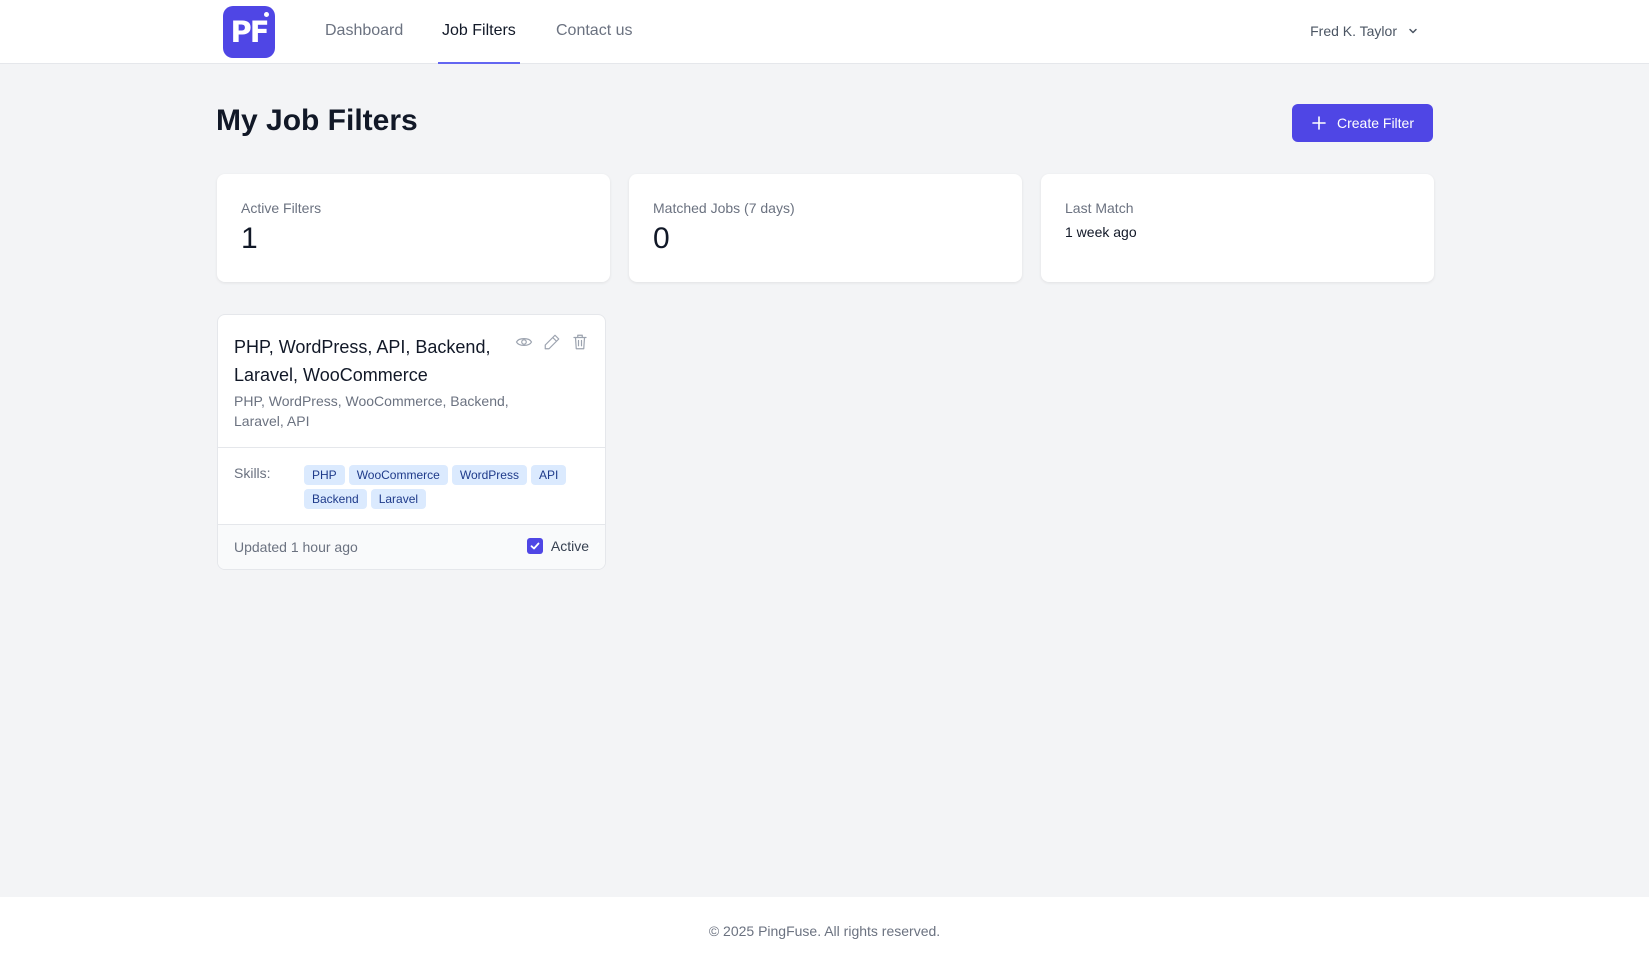 Image resolution: width=1649 pixels, height=965 pixels. What do you see at coordinates (1375, 123) in the screenshot?
I see `create-filter-label: Create Filter` at bounding box center [1375, 123].